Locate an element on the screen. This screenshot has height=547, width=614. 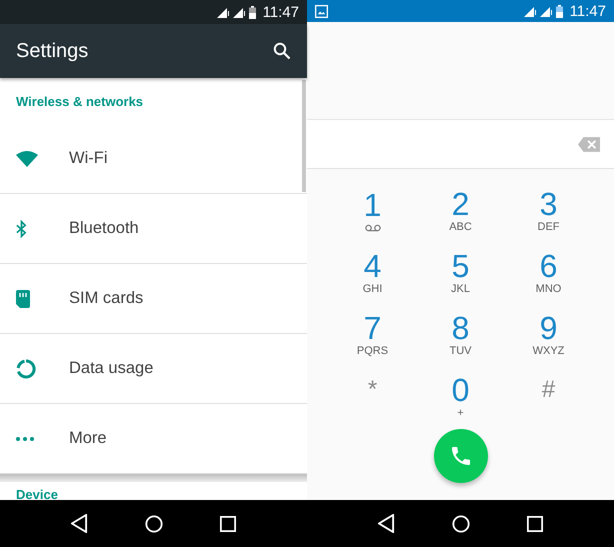
screen-title: Settings is located at coordinates (52, 51).